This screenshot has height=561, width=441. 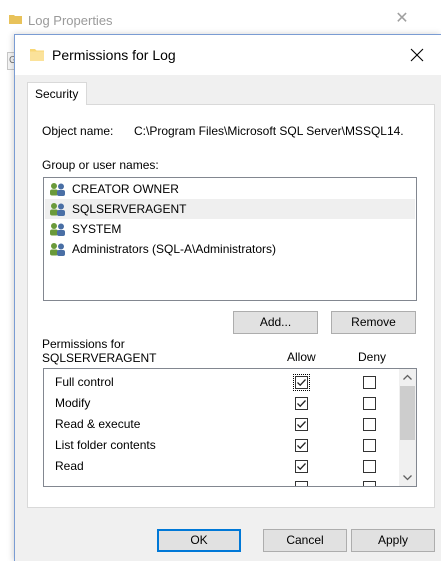 What do you see at coordinates (57, 93) in the screenshot?
I see `tab-security: Security` at bounding box center [57, 93].